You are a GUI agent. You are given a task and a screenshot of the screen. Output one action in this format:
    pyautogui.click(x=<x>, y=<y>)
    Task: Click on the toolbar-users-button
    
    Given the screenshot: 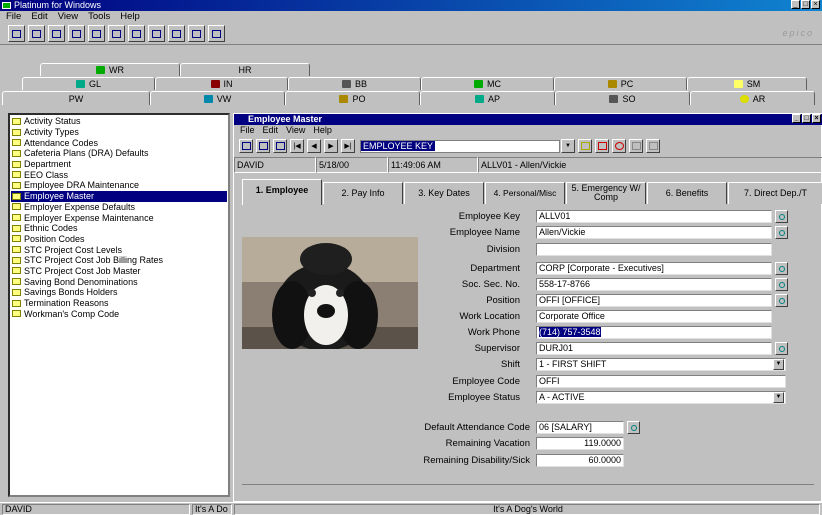 What is the action you would take?
    pyautogui.click(x=116, y=33)
    